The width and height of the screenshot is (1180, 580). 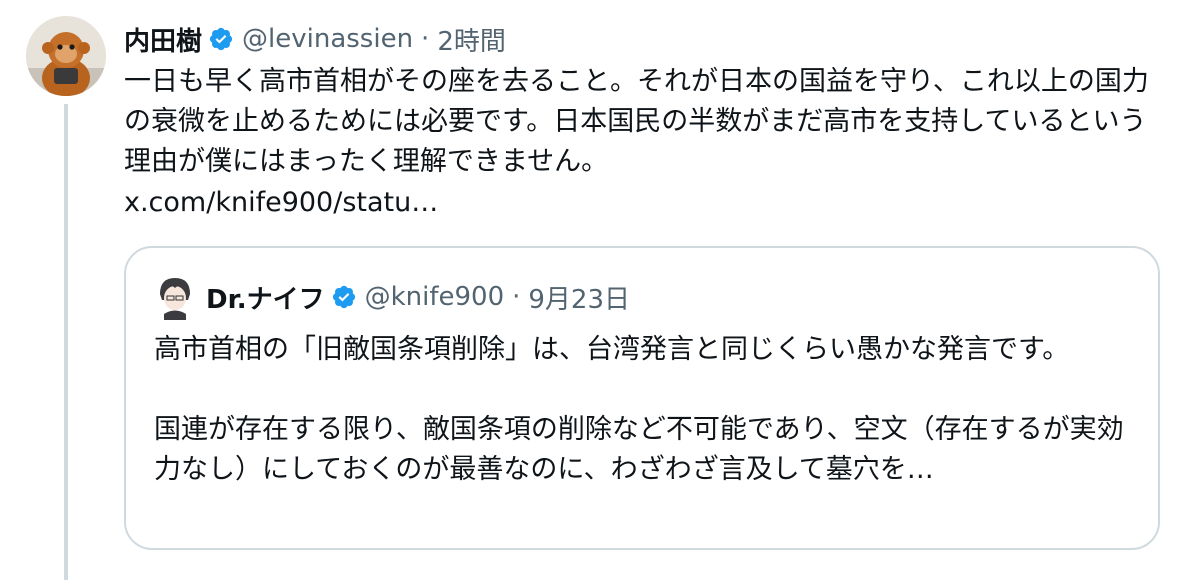 I want to click on thread-line, so click(x=66, y=342).